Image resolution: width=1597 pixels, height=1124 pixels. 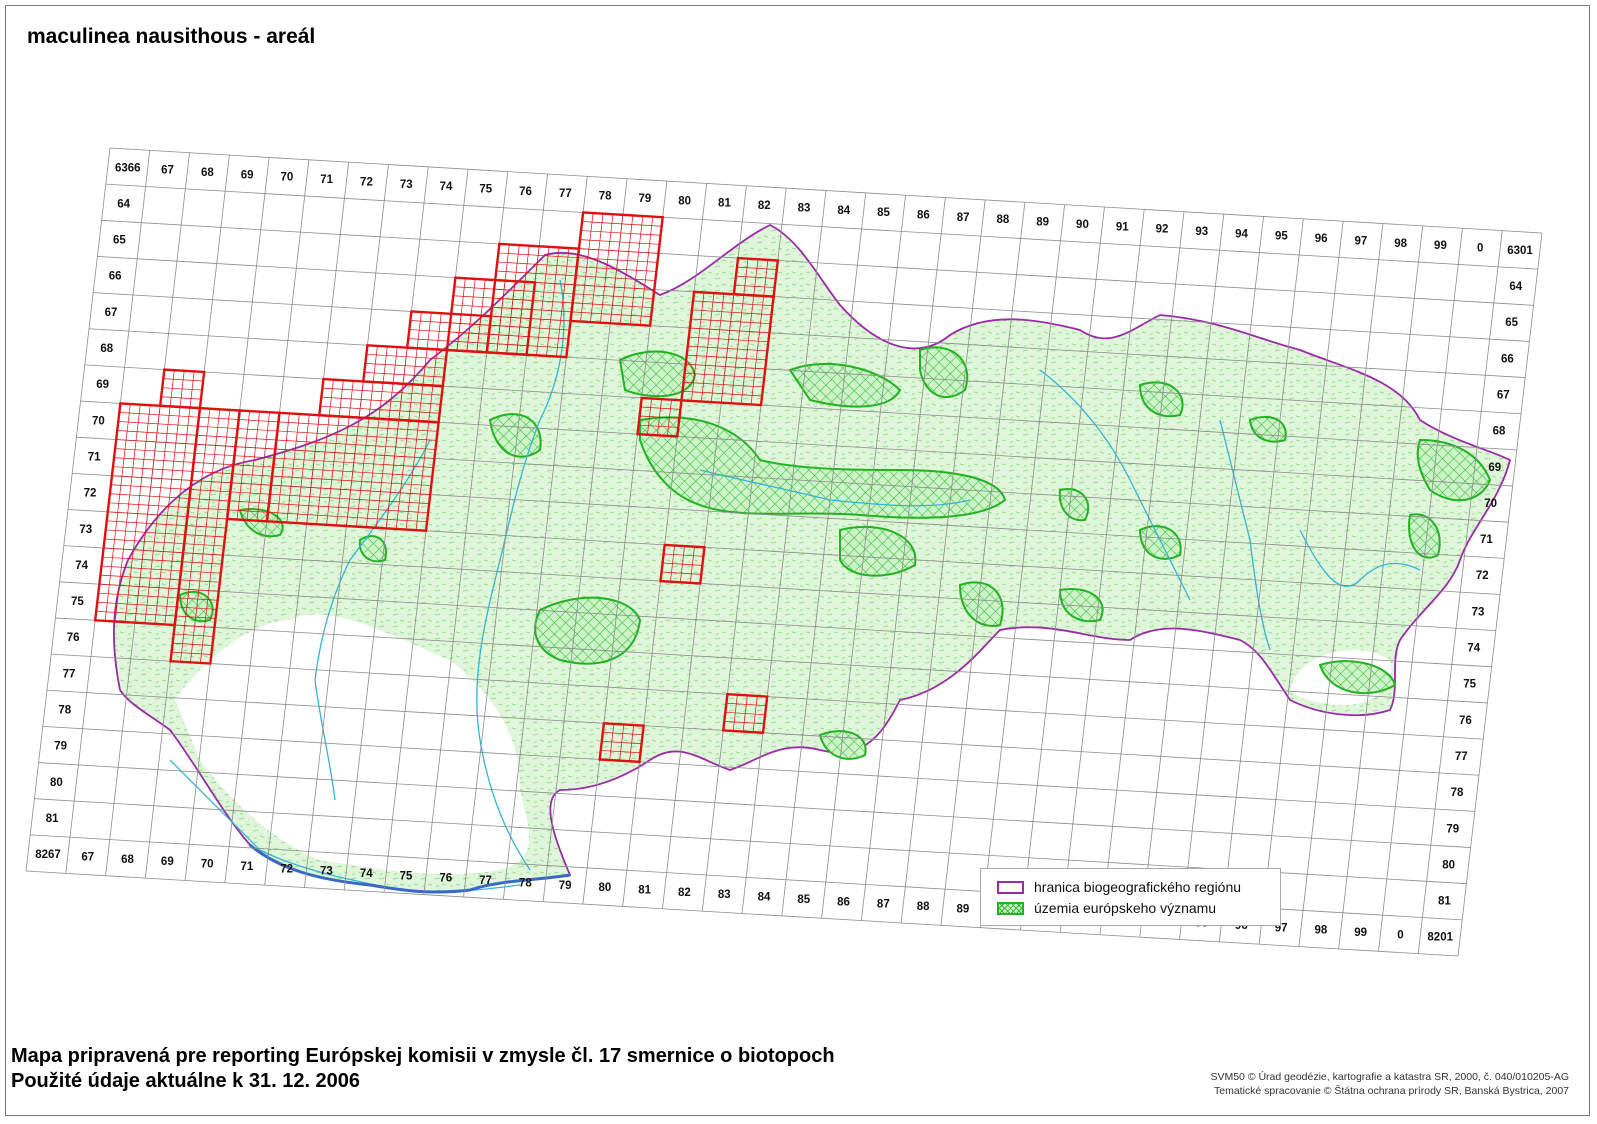 What do you see at coordinates (1400, 935) in the screenshot?
I see `grid-label: 0` at bounding box center [1400, 935].